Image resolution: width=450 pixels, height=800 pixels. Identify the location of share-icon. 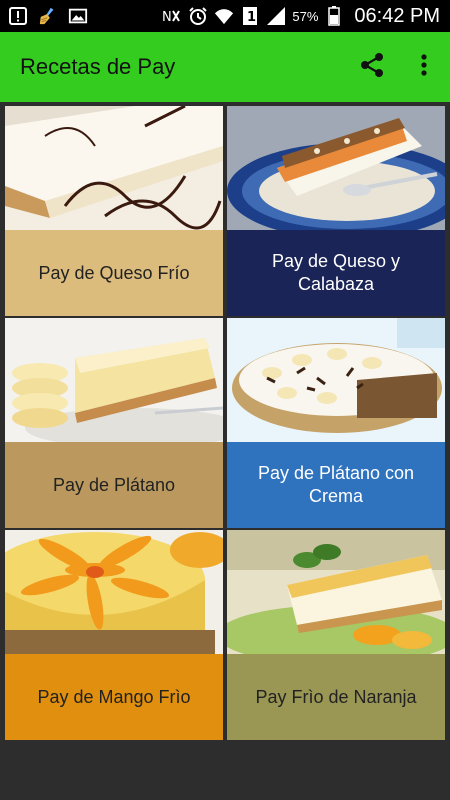
(372, 67).